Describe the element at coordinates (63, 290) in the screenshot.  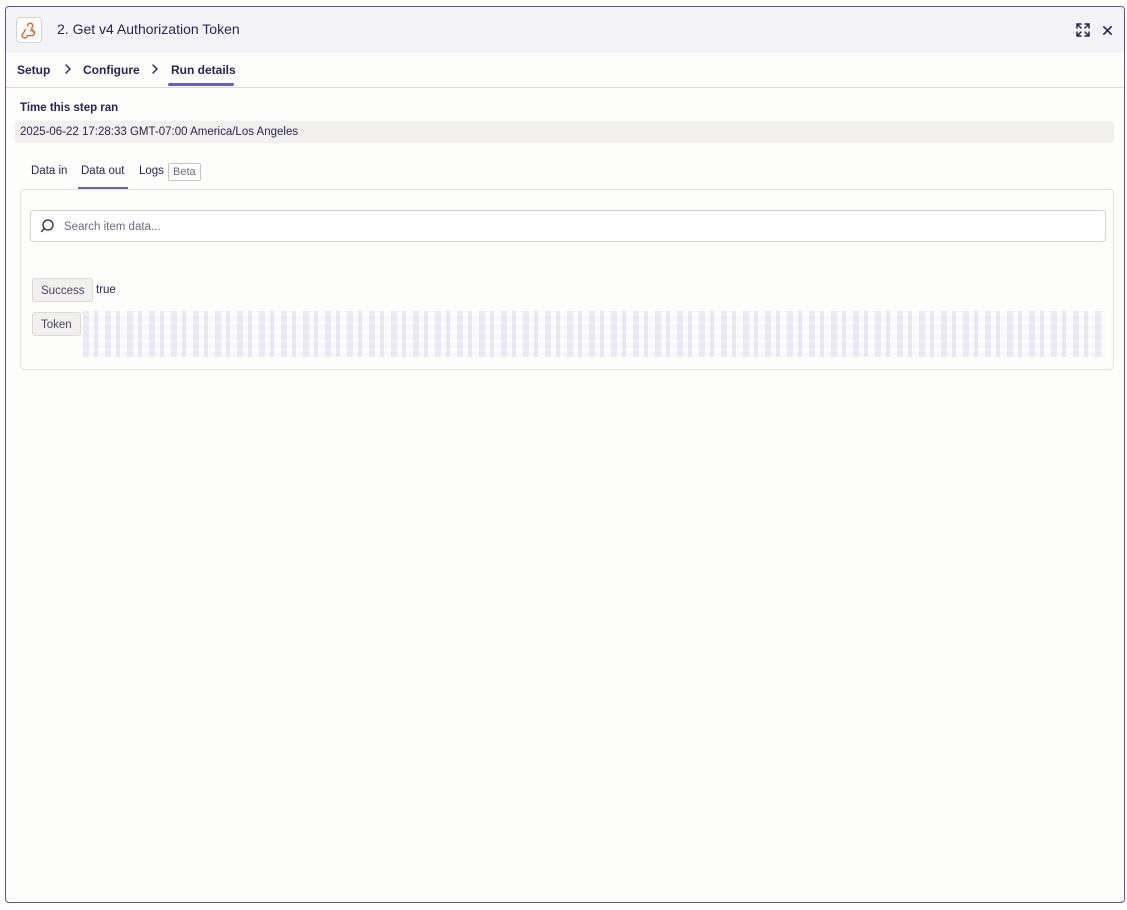
I see `field-key-success: Success` at that location.